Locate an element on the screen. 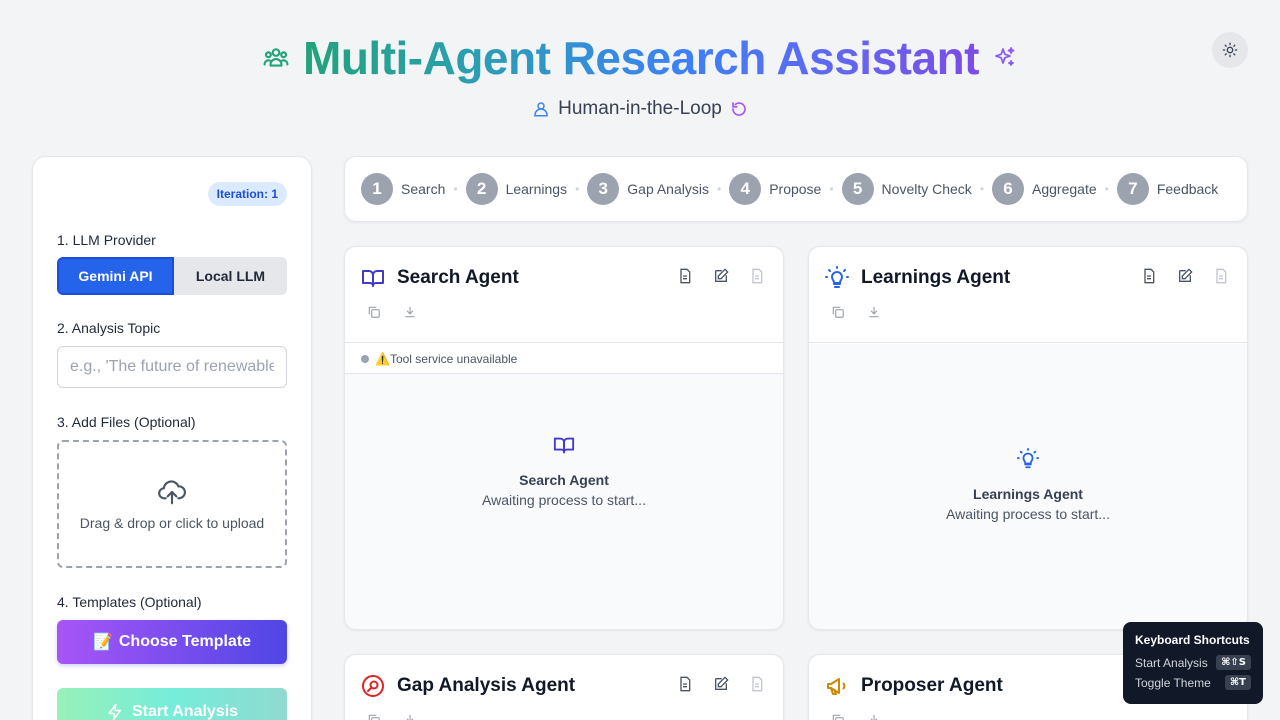 The width and height of the screenshot is (1280, 720). step-number: 1 is located at coordinates (377, 189).